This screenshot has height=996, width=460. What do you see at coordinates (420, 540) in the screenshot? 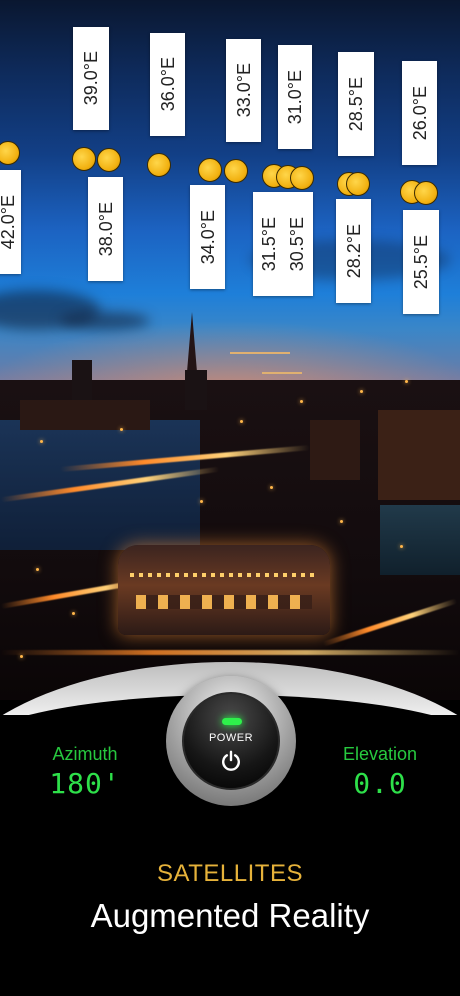
I see `water` at bounding box center [420, 540].